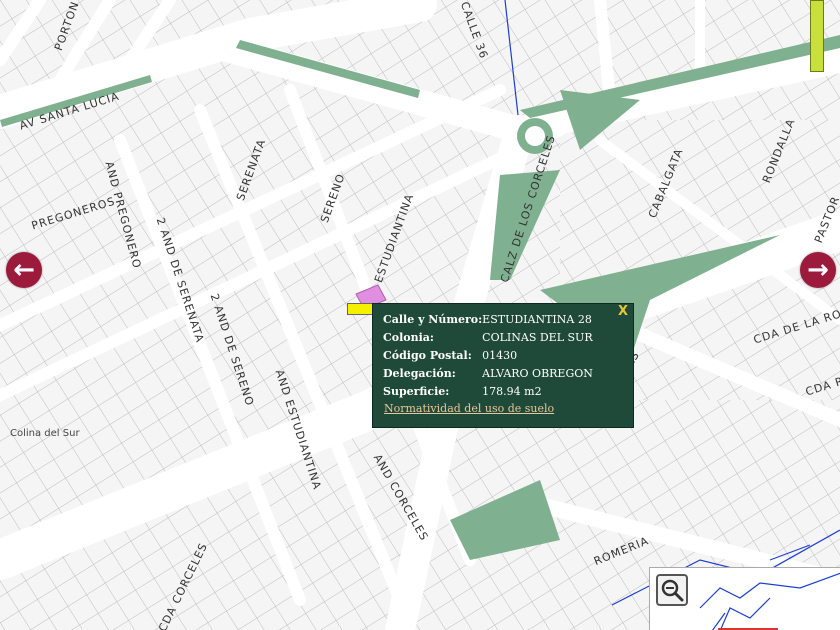 This screenshot has height=630, width=840. I want to click on location-marker, so click(361, 309).